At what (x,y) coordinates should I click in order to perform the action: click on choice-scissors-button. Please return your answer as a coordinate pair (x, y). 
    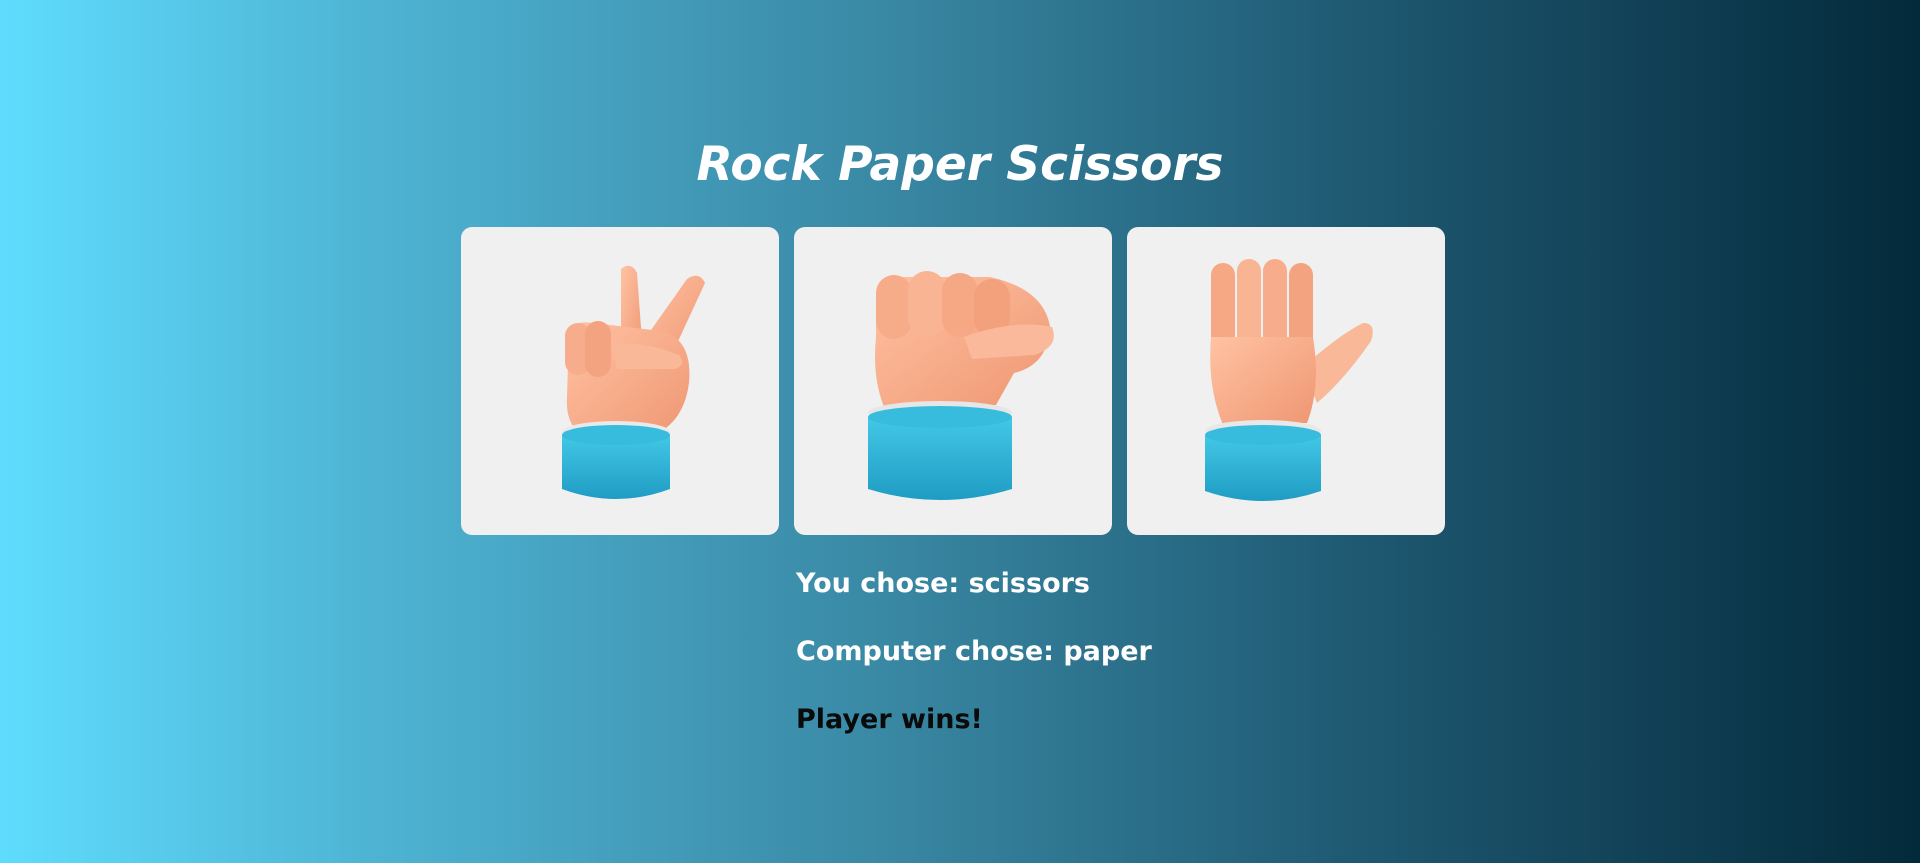
    Looking at the image, I should click on (620, 381).